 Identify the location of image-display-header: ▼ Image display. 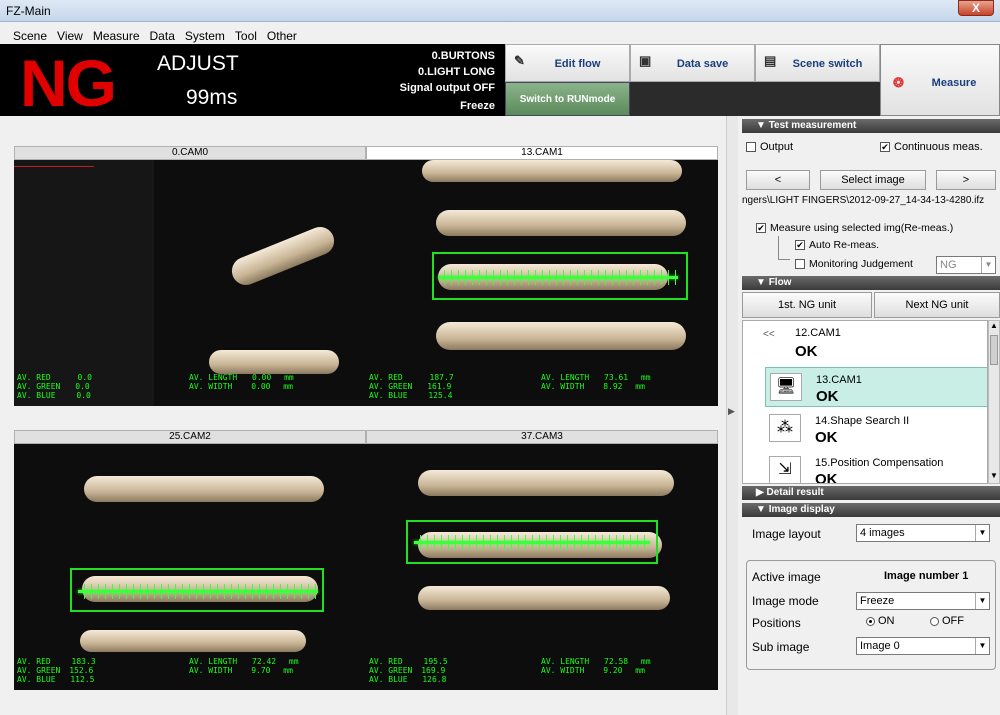
(871, 510).